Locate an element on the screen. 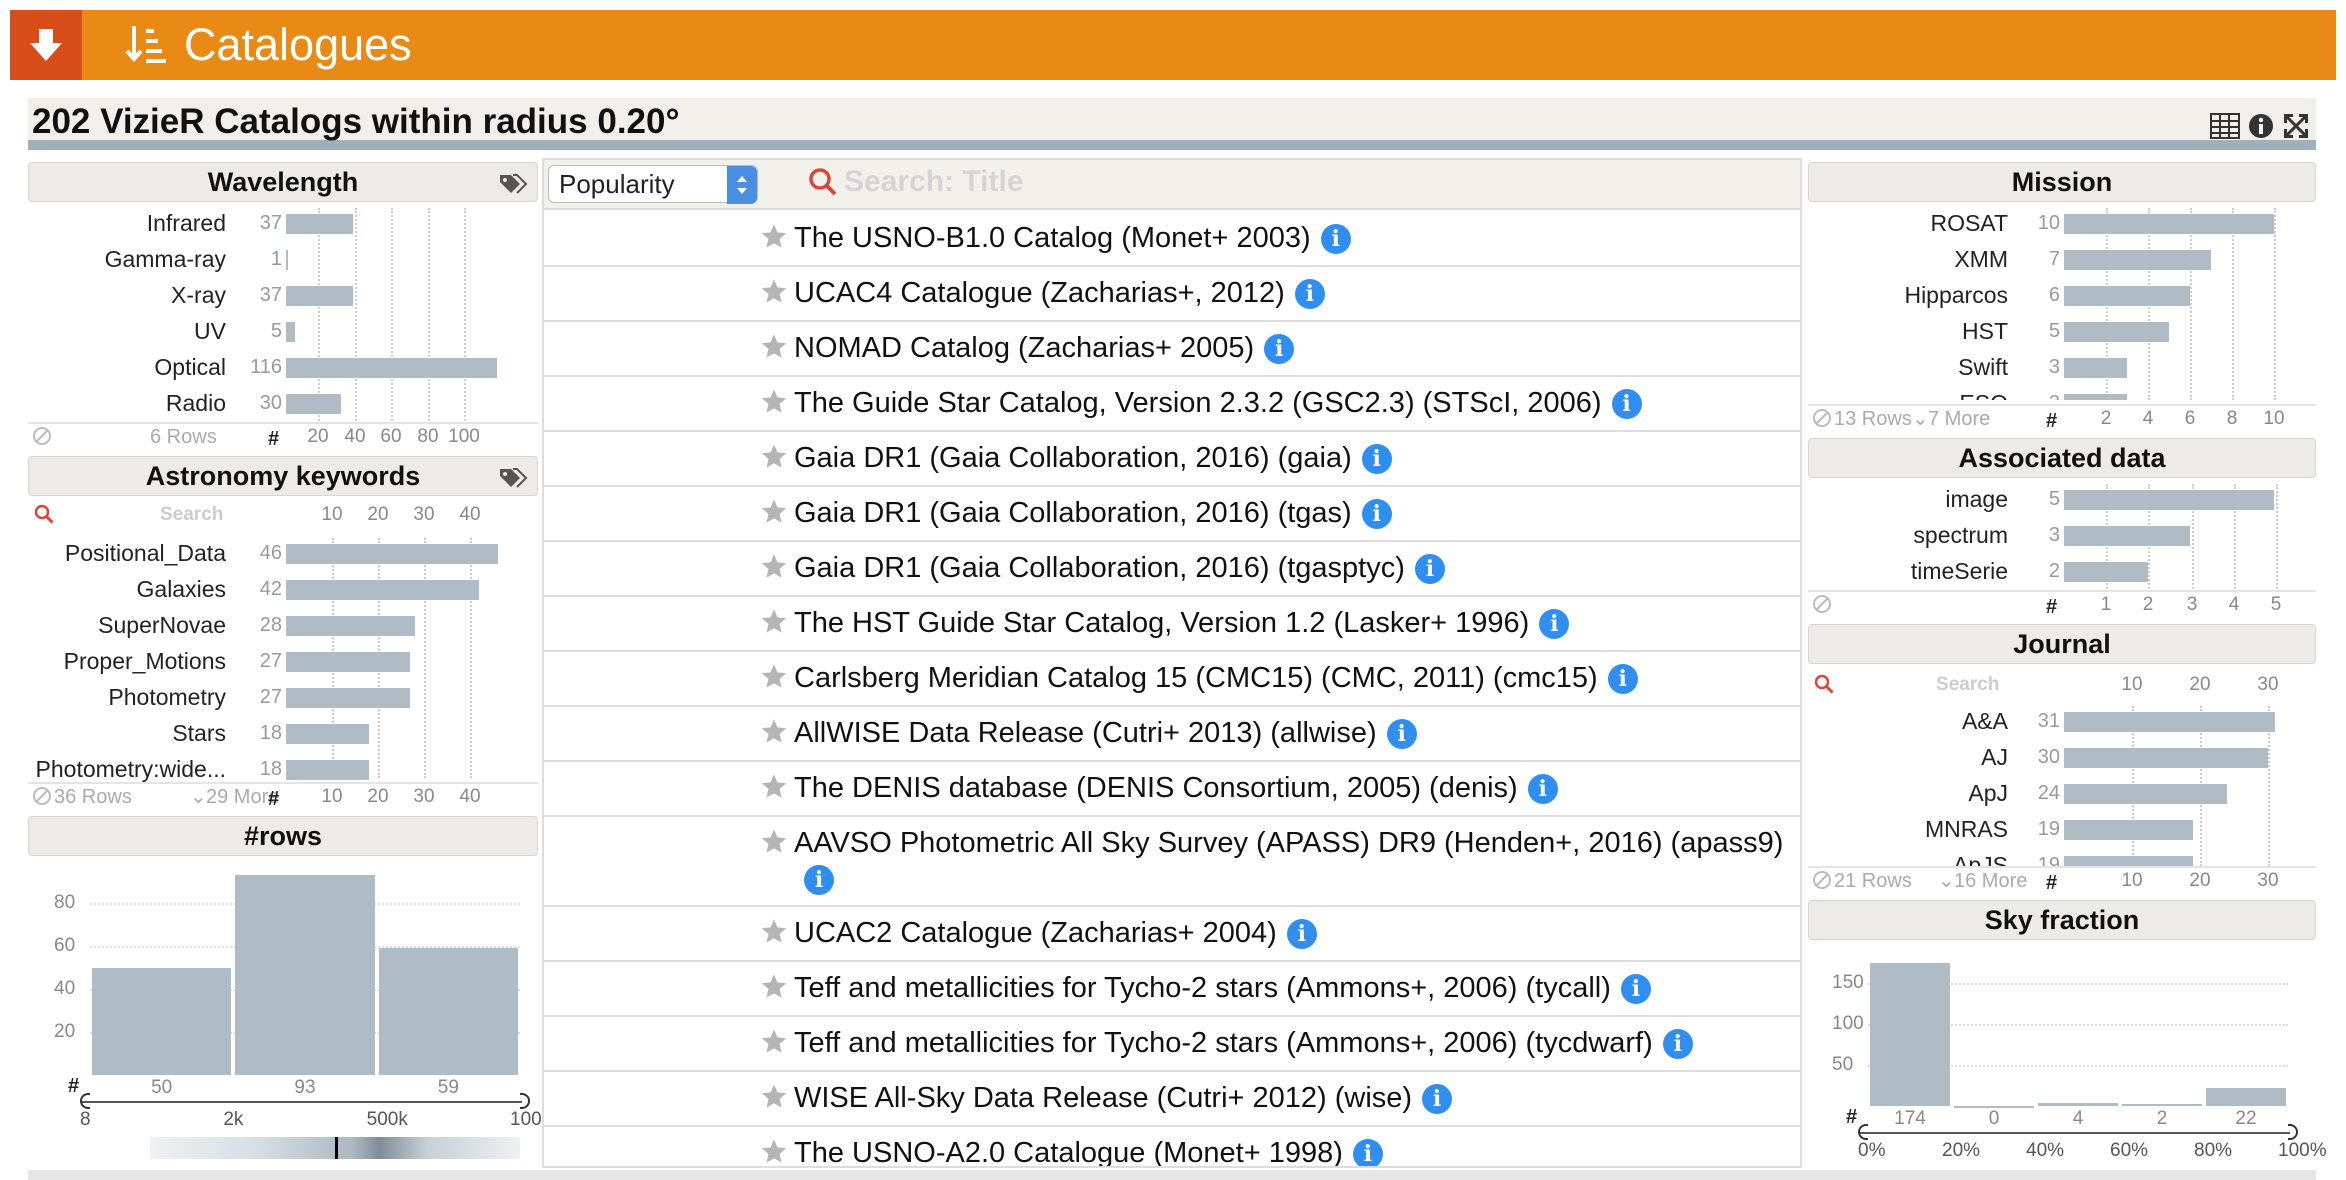 The image size is (2346, 1180). rows_hist-range-handle-left is located at coordinates (85, 1101).